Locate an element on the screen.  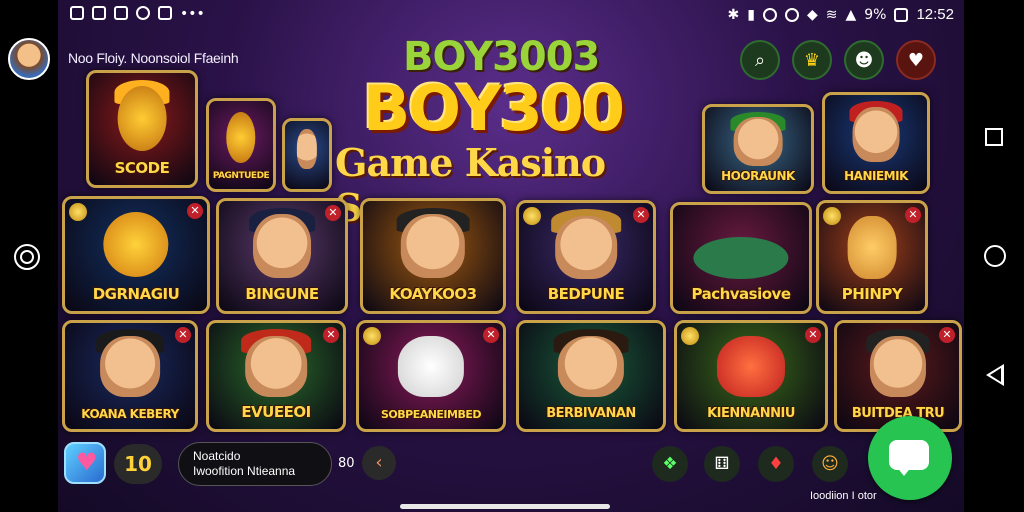
game-card: ✕ BINGUNE is located at coordinates (282, 256).